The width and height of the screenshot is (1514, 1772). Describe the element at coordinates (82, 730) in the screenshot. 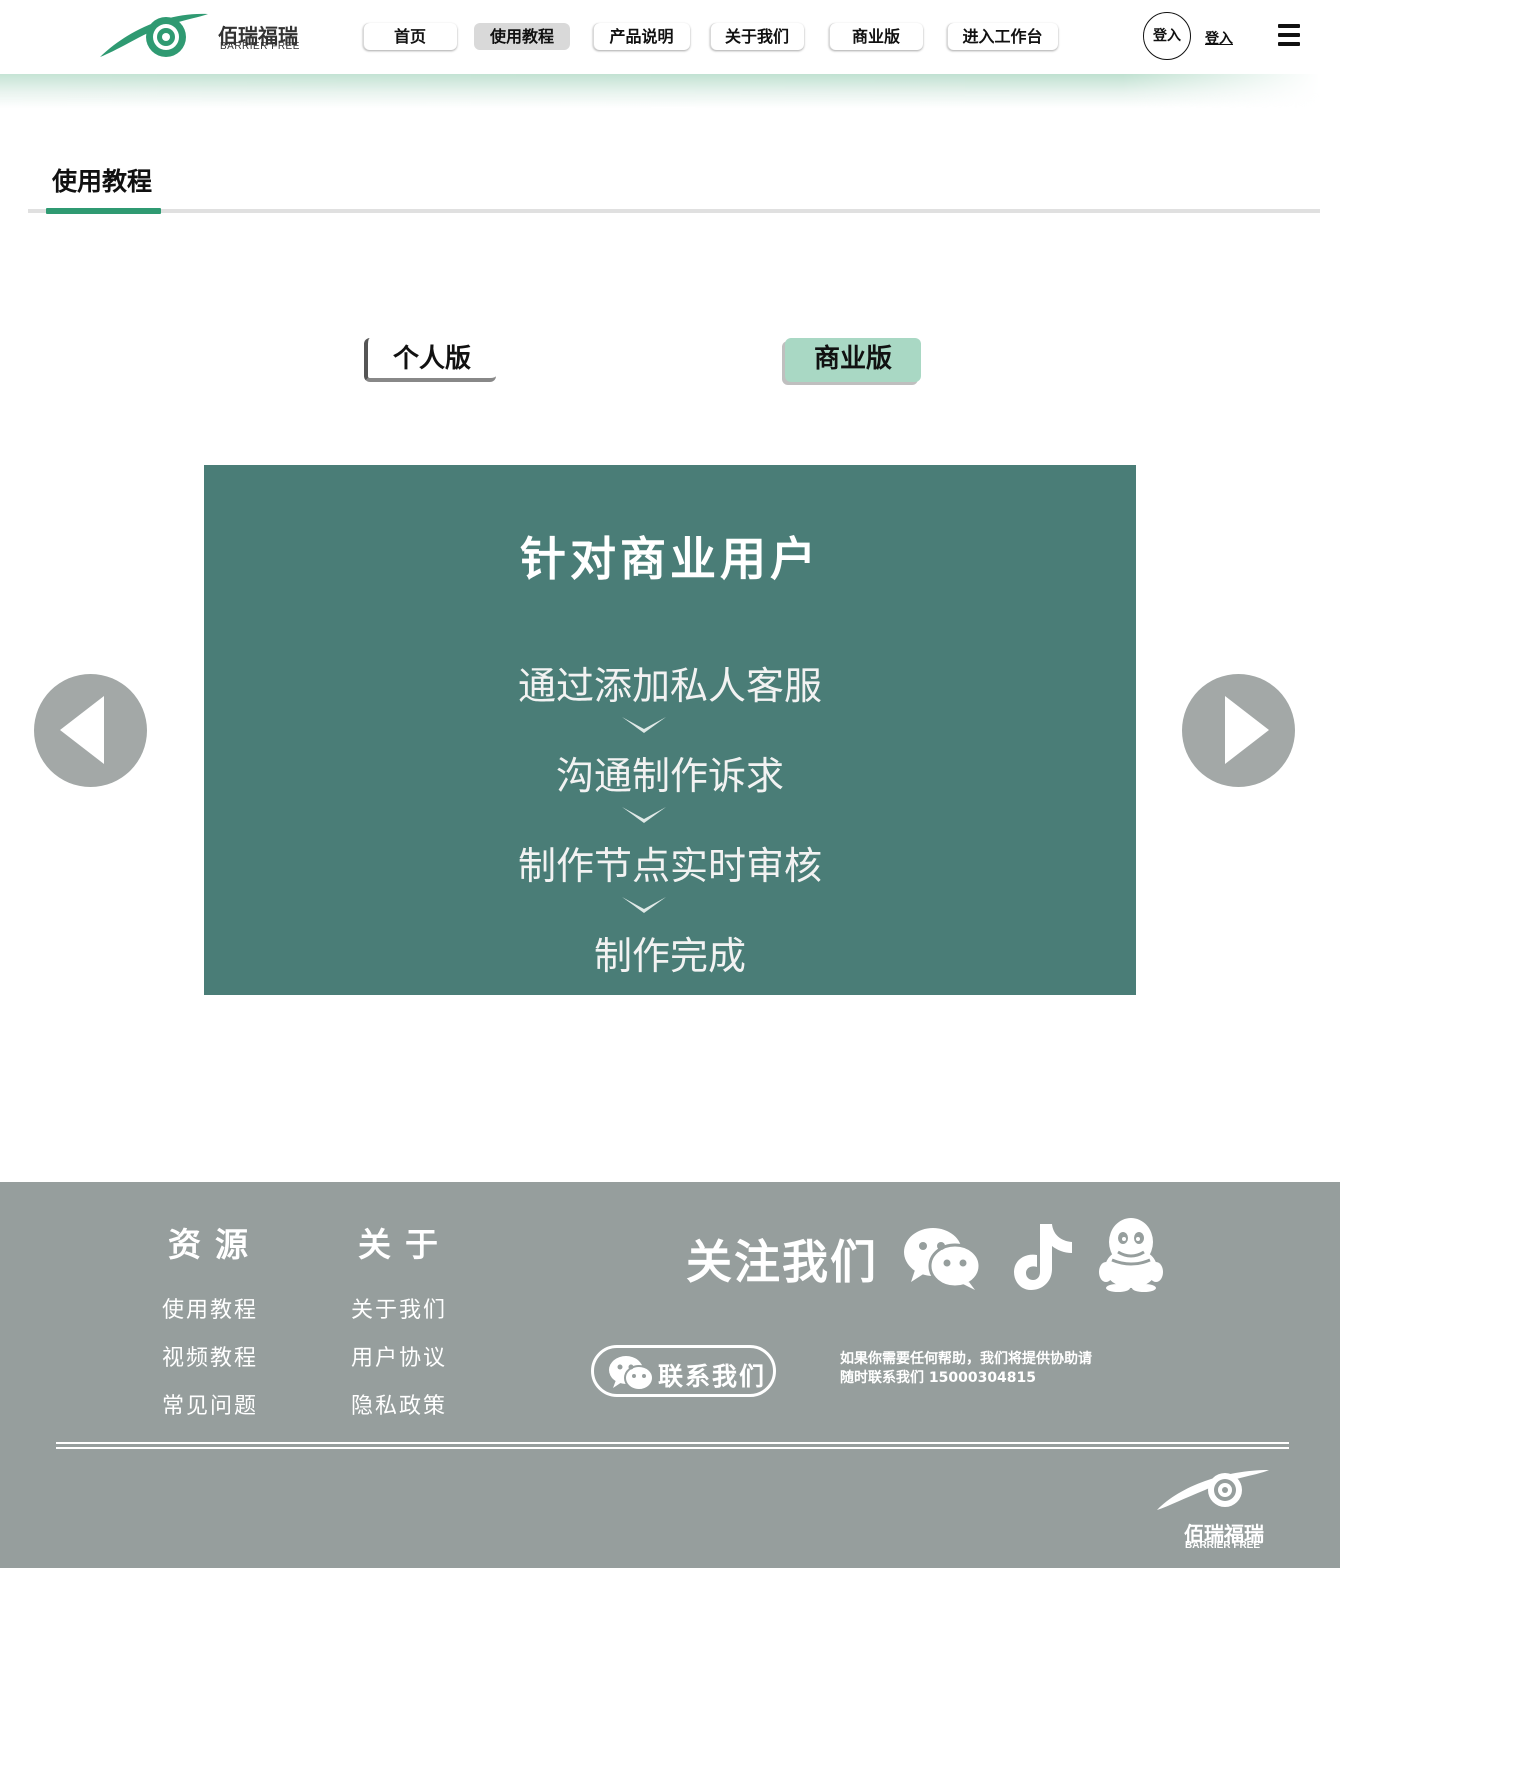

I see `triangle-left-icon` at that location.